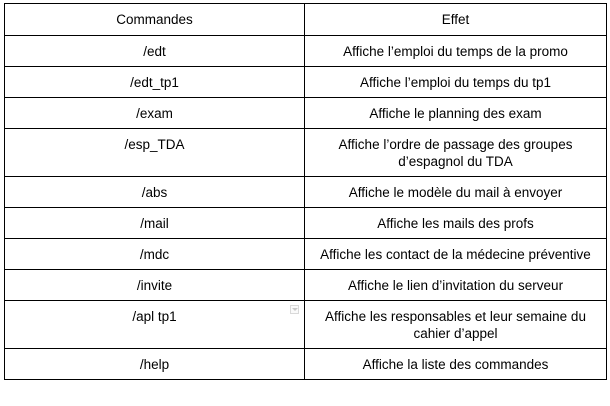  I want to click on table-header-row: Commandes Effet, so click(305, 19).